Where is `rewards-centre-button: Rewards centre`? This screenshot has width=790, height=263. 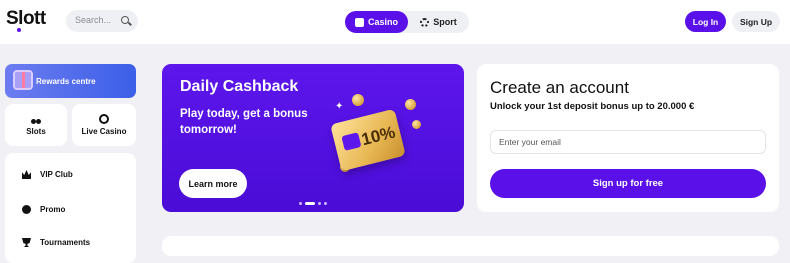
rewards-centre-button: Rewards centre is located at coordinates (70, 81).